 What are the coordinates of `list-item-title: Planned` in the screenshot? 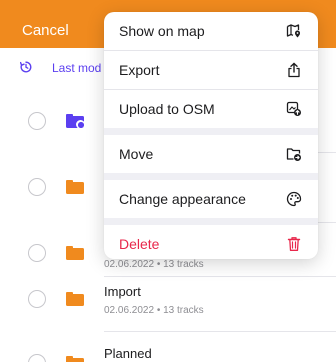 It's located at (128, 353).